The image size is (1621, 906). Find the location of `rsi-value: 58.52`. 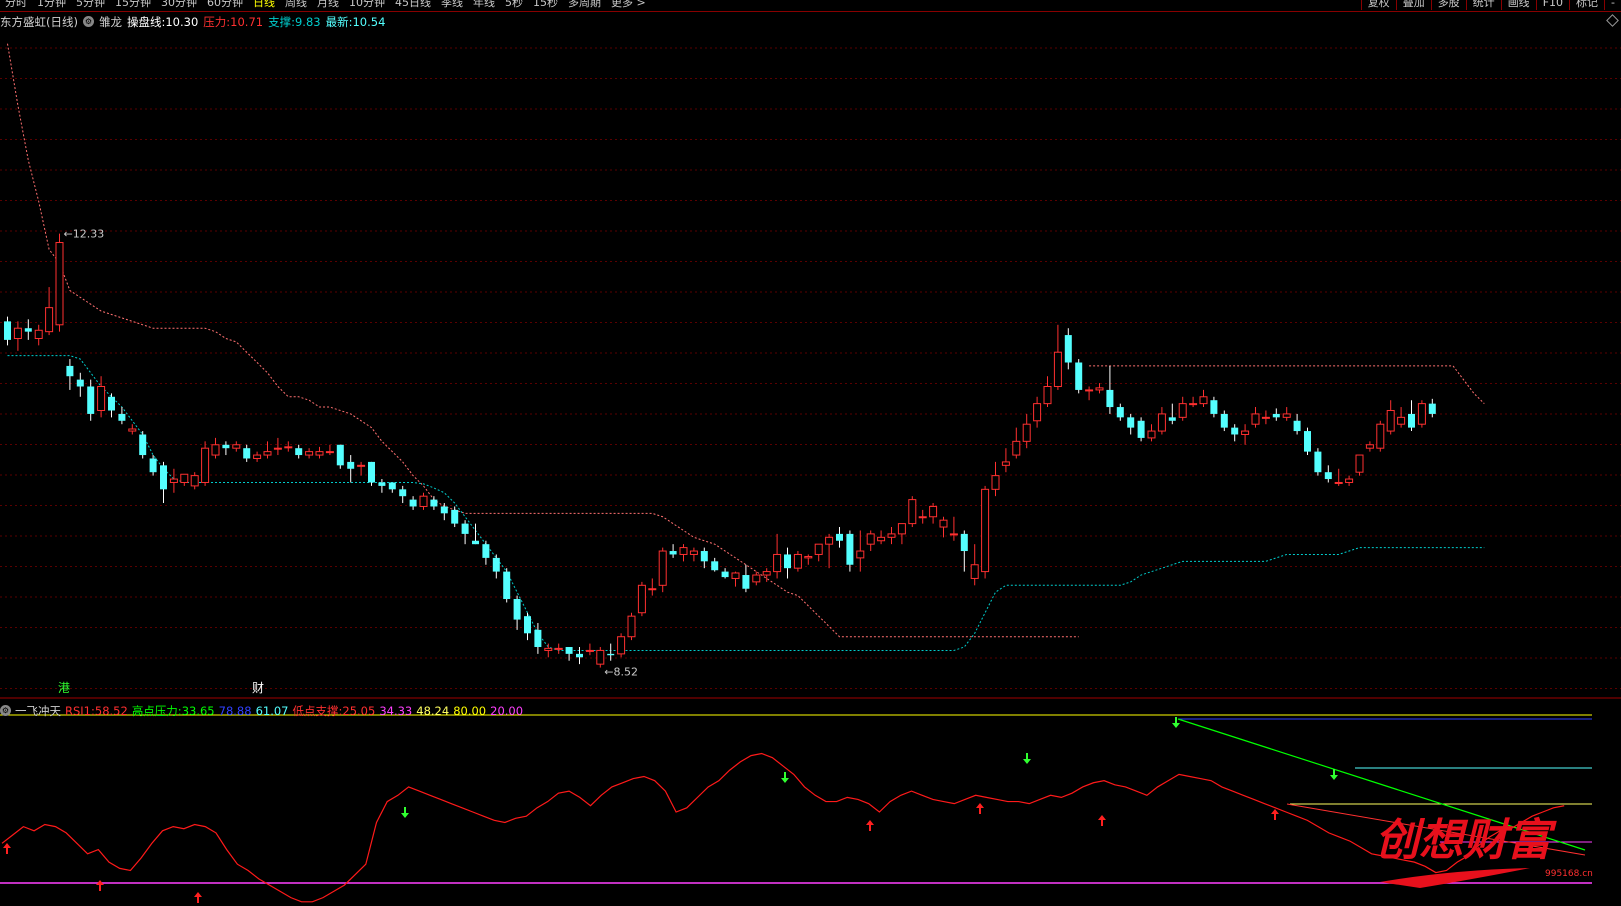

rsi-value: 58.52 is located at coordinates (111, 710).